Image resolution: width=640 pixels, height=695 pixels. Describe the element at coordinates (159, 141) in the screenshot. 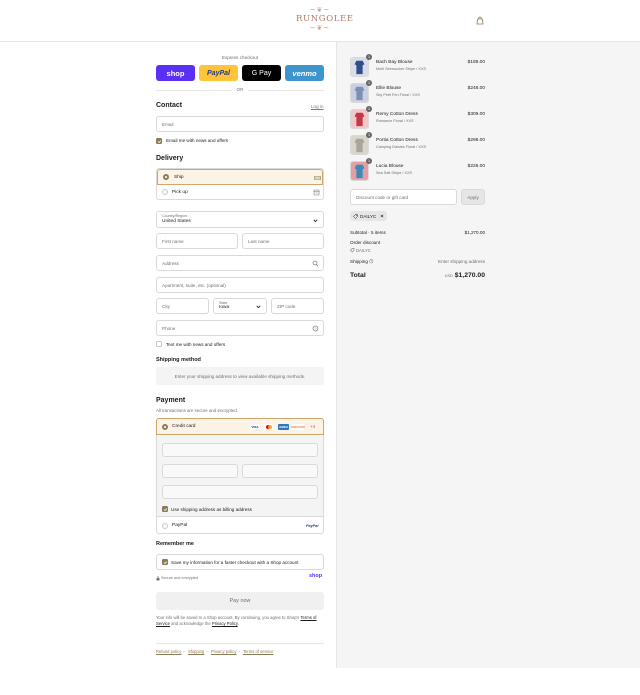

I see `email-news-checkbox` at that location.